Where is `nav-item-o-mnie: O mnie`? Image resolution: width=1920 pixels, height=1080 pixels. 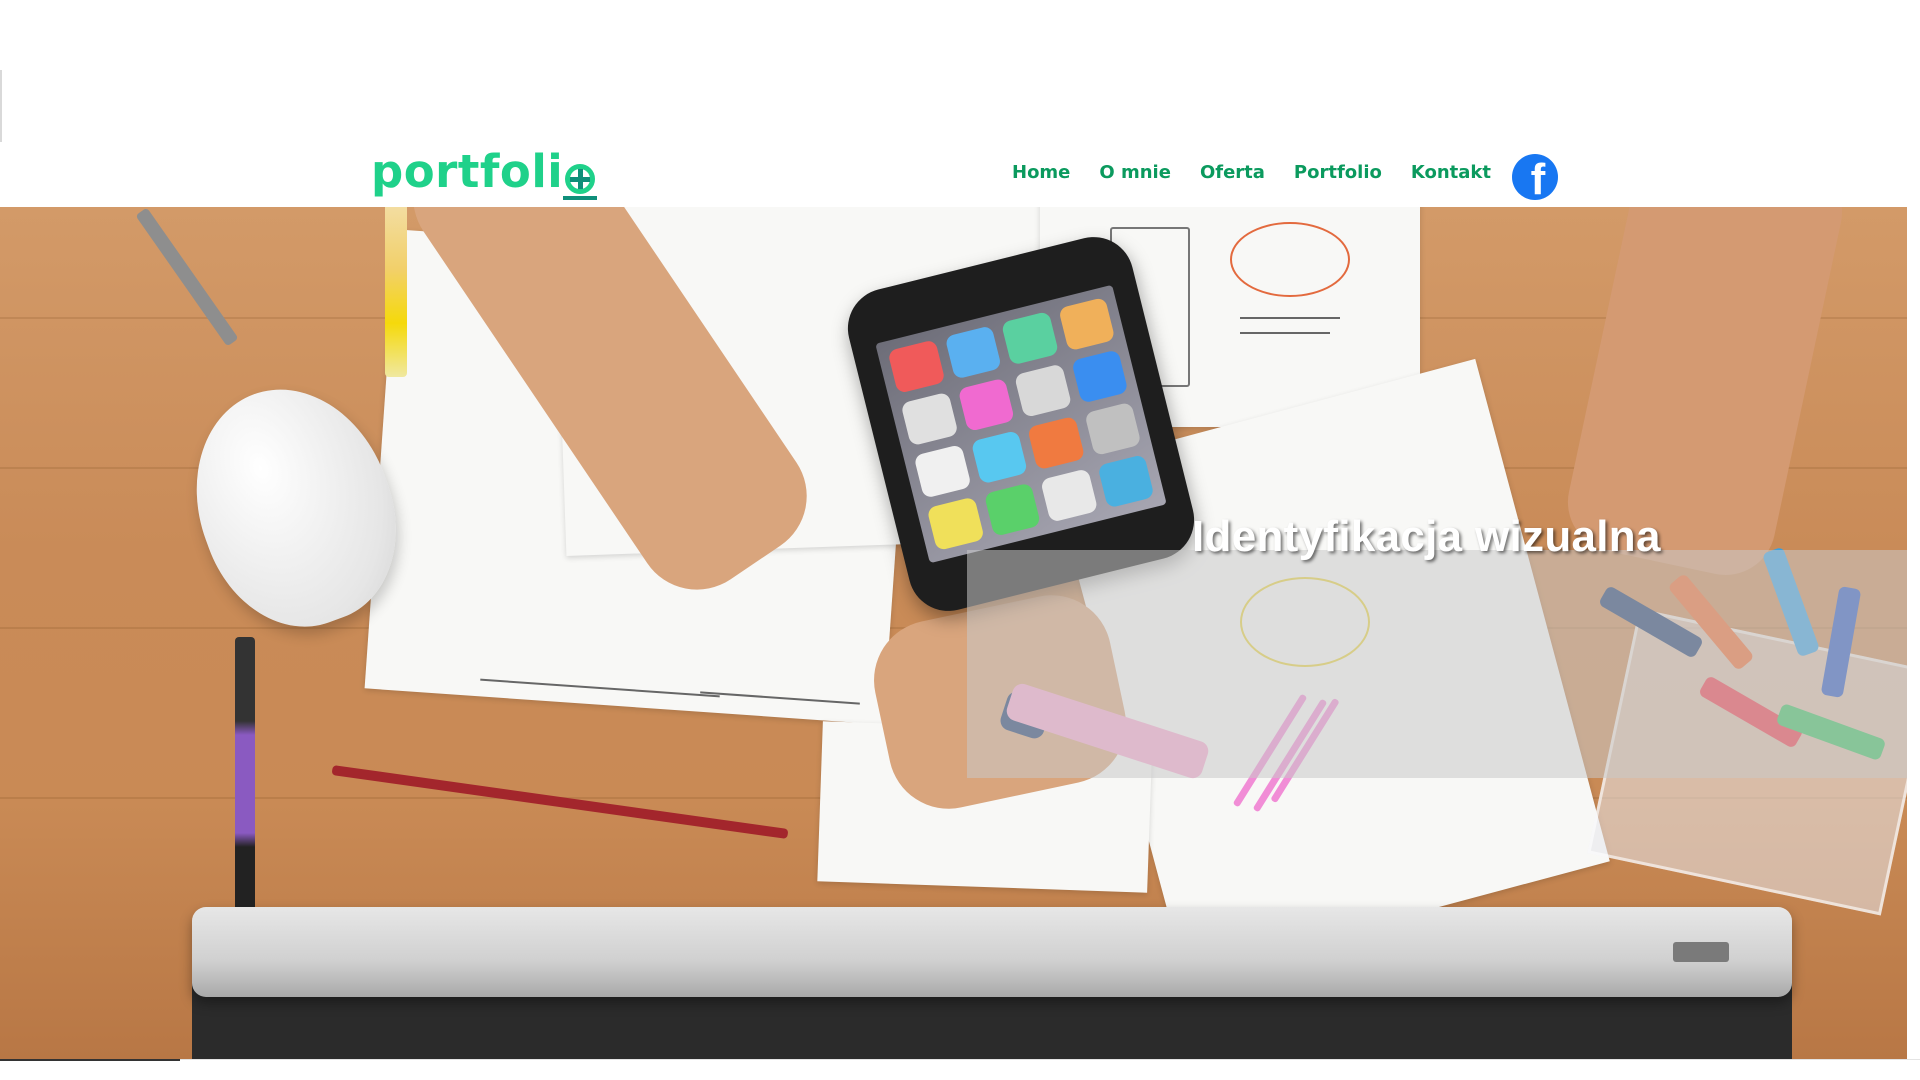
nav-item-o-mnie: O mnie is located at coordinates (1135, 172).